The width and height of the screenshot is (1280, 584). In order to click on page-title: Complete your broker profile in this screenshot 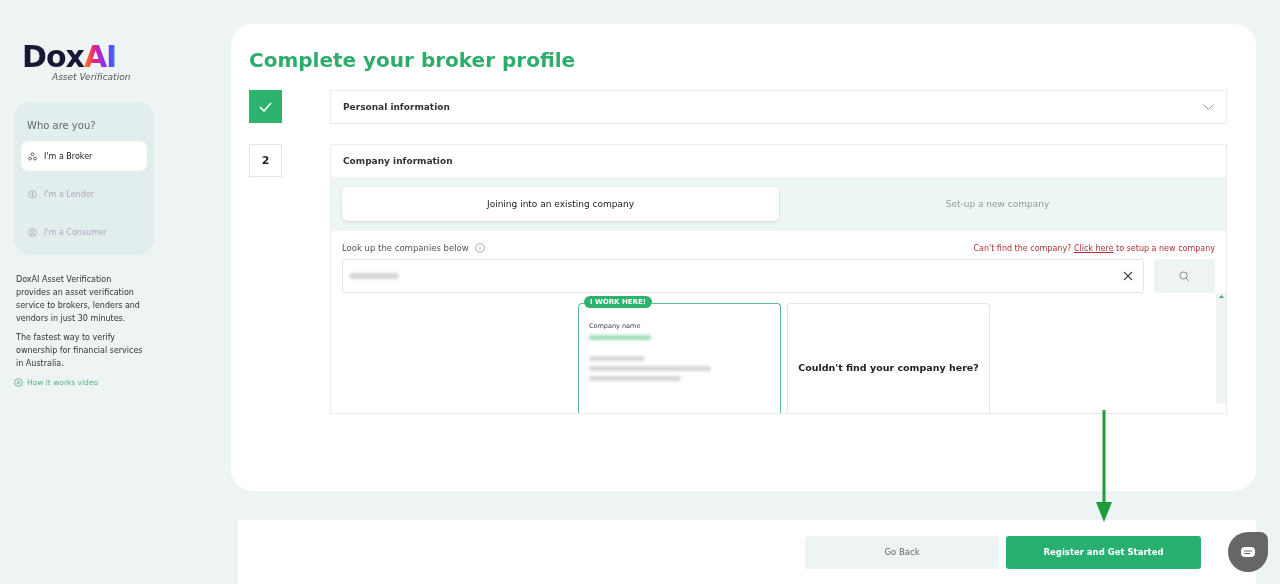, I will do `click(413, 60)`.